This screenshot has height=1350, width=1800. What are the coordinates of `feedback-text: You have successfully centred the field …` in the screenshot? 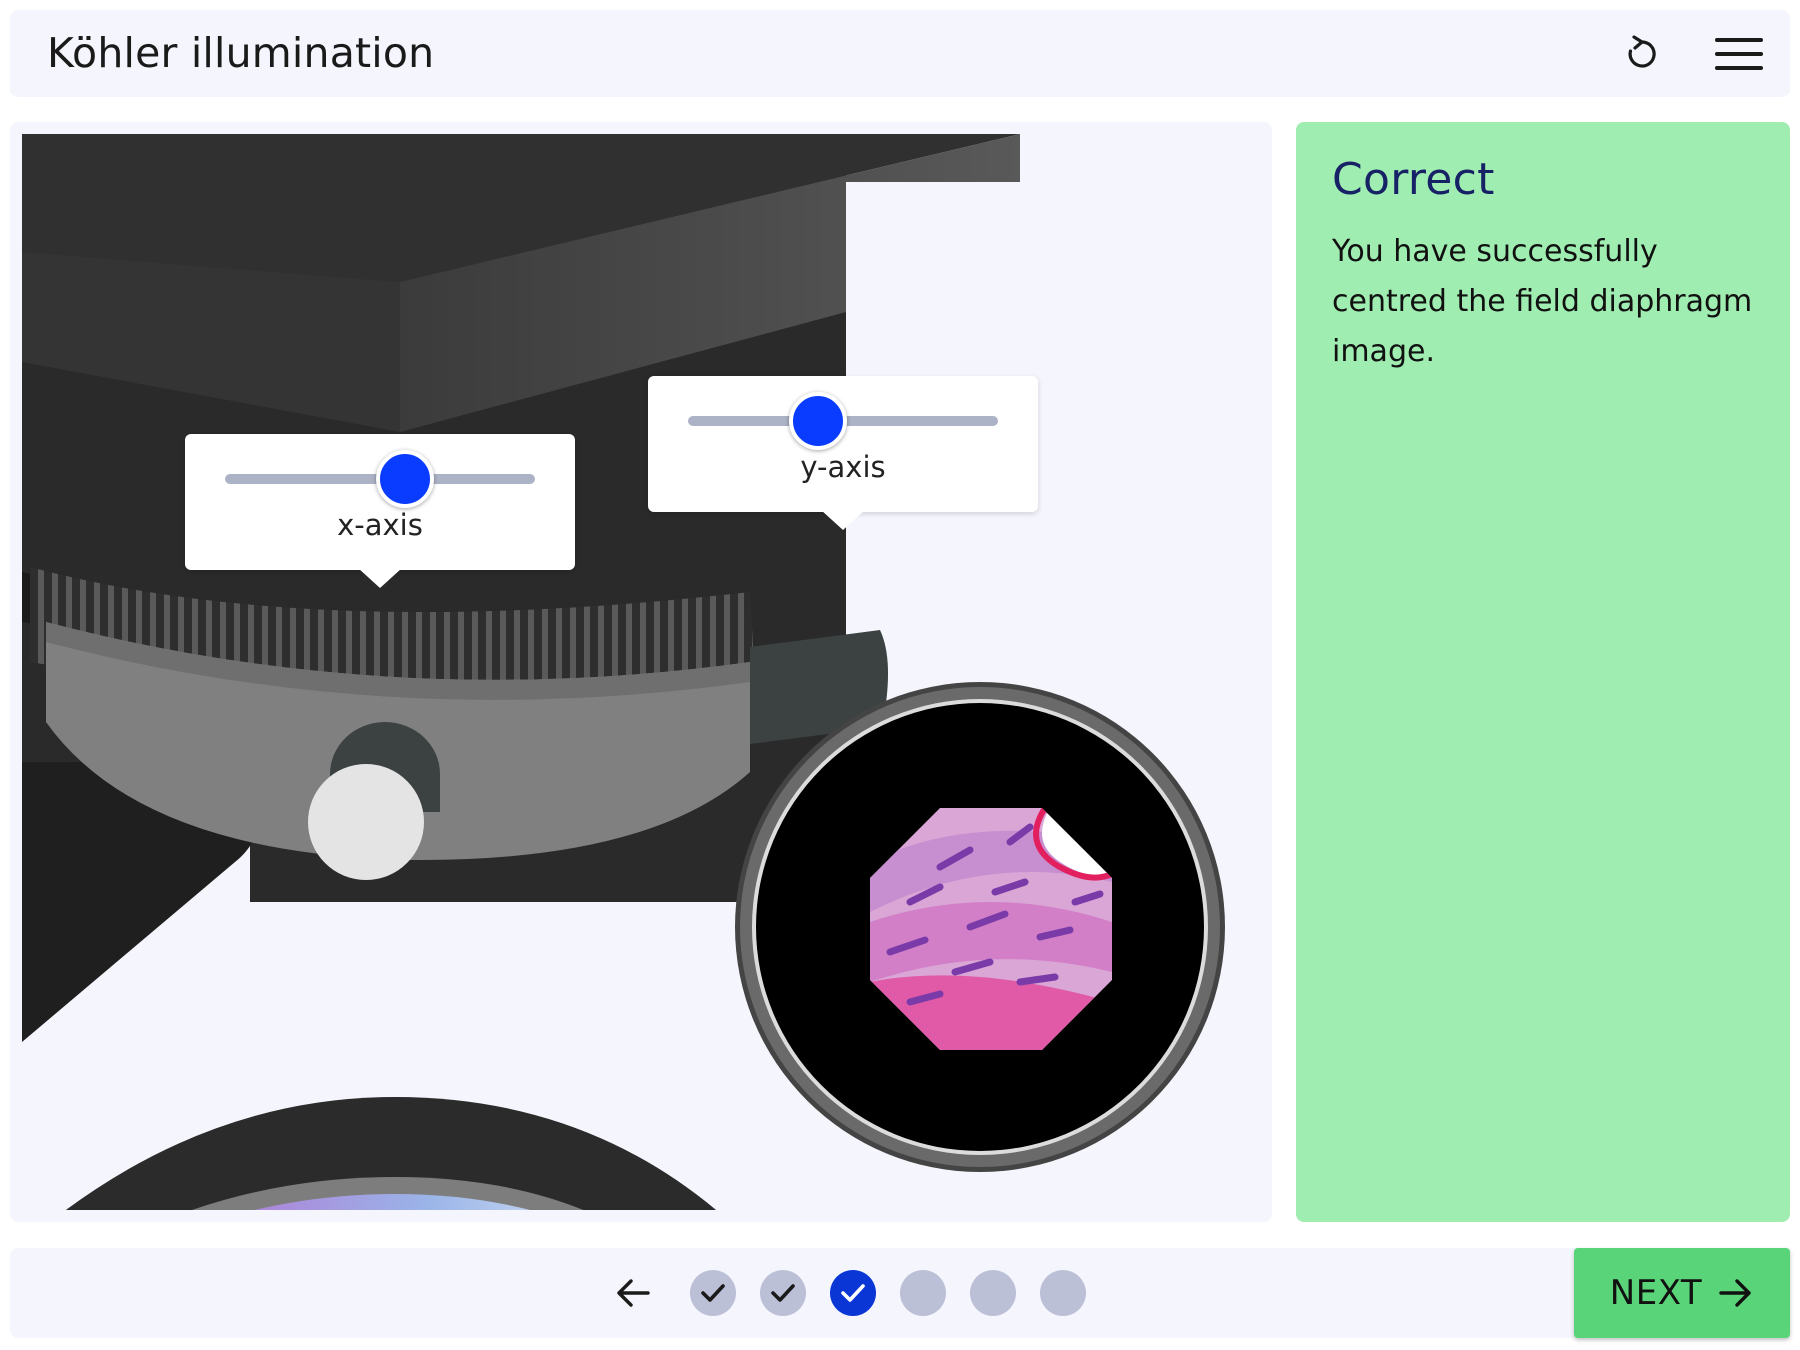 It's located at (1542, 301).